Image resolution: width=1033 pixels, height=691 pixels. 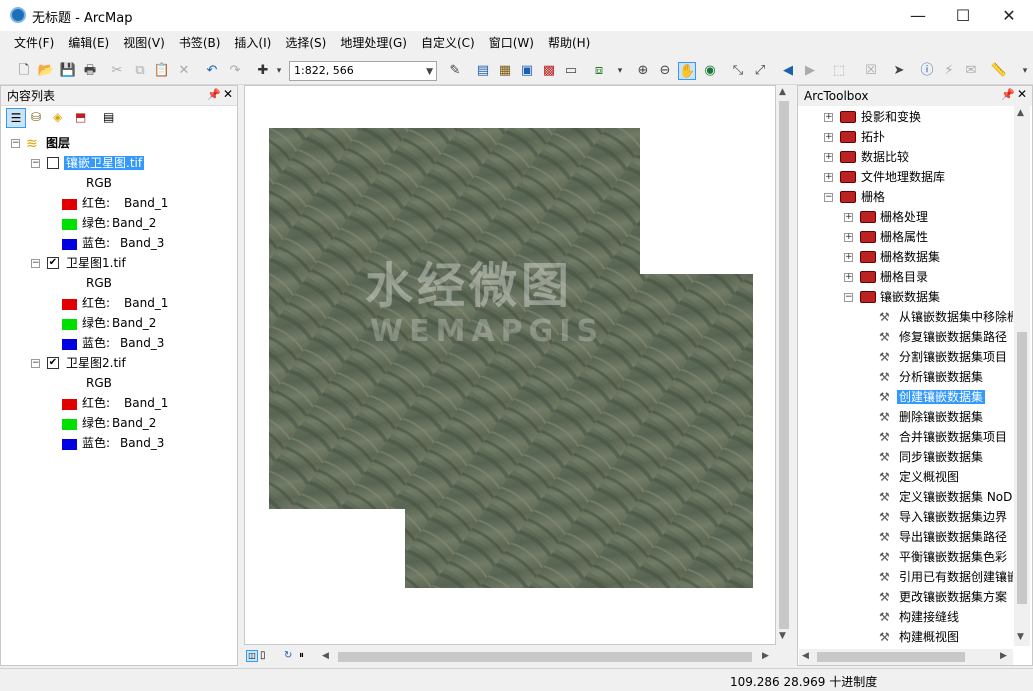 I want to click on toolset-item: 栅格, so click(x=873, y=197).